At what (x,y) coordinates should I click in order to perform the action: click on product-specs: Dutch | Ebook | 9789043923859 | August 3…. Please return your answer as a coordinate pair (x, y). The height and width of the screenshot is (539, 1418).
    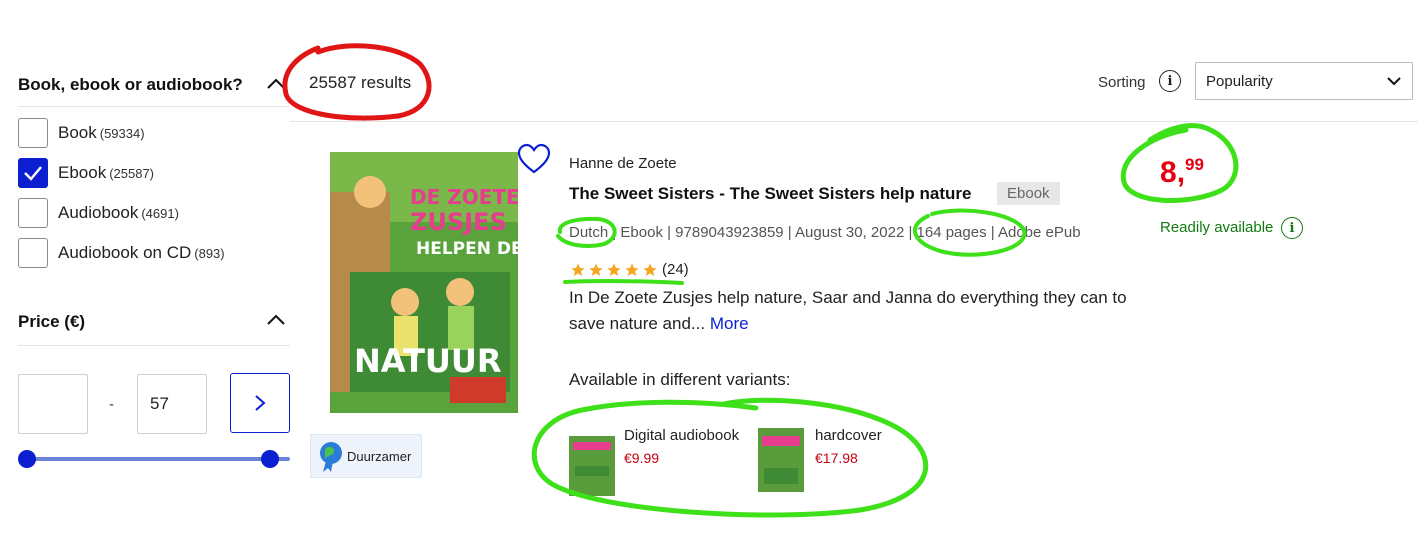
    Looking at the image, I should click on (825, 232).